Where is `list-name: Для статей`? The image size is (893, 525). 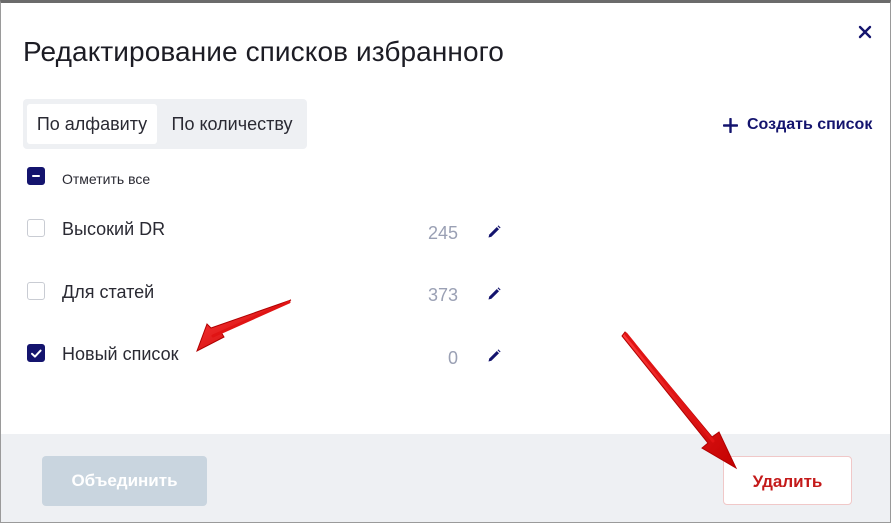
list-name: Для статей is located at coordinates (108, 292).